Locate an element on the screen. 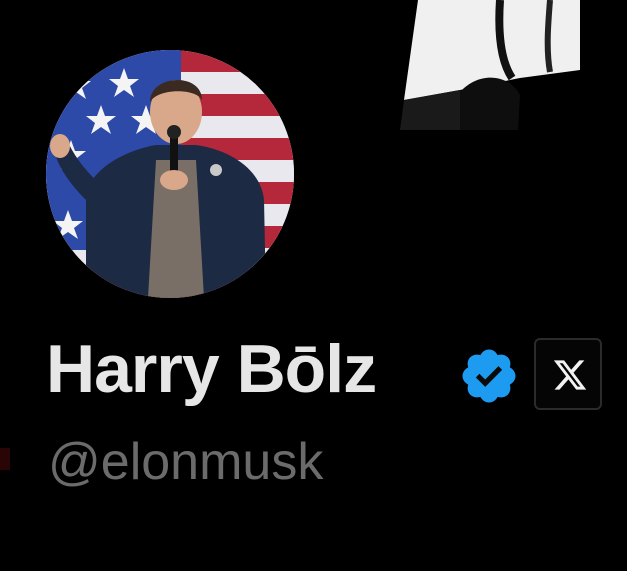 This screenshot has width=627, height=571. x-logo-icon is located at coordinates (568, 374).